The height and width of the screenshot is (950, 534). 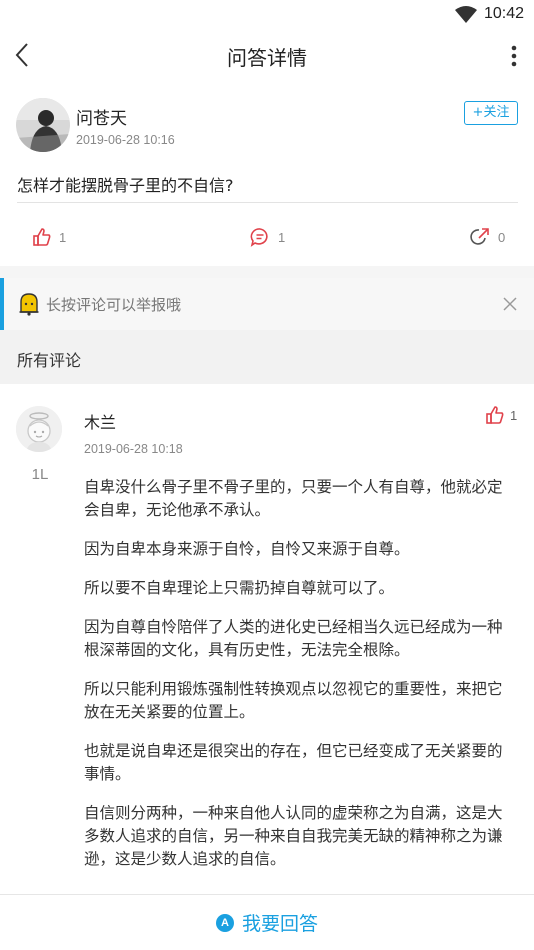 I want to click on more-button, so click(x=514, y=56).